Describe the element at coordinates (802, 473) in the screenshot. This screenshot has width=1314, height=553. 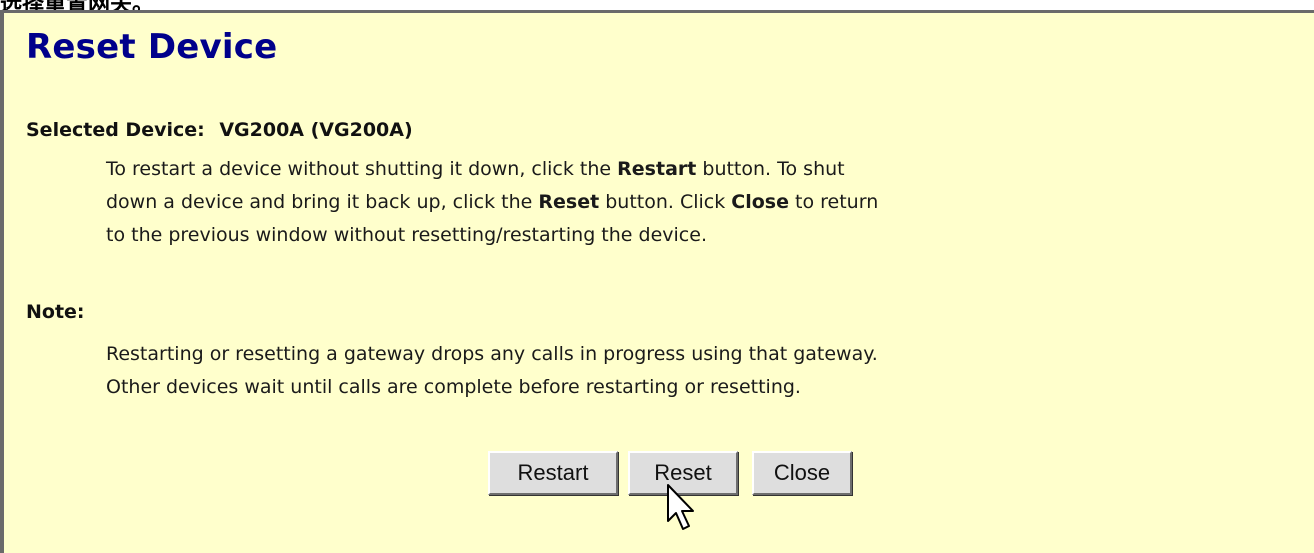
I see `close-button: Close` at that location.